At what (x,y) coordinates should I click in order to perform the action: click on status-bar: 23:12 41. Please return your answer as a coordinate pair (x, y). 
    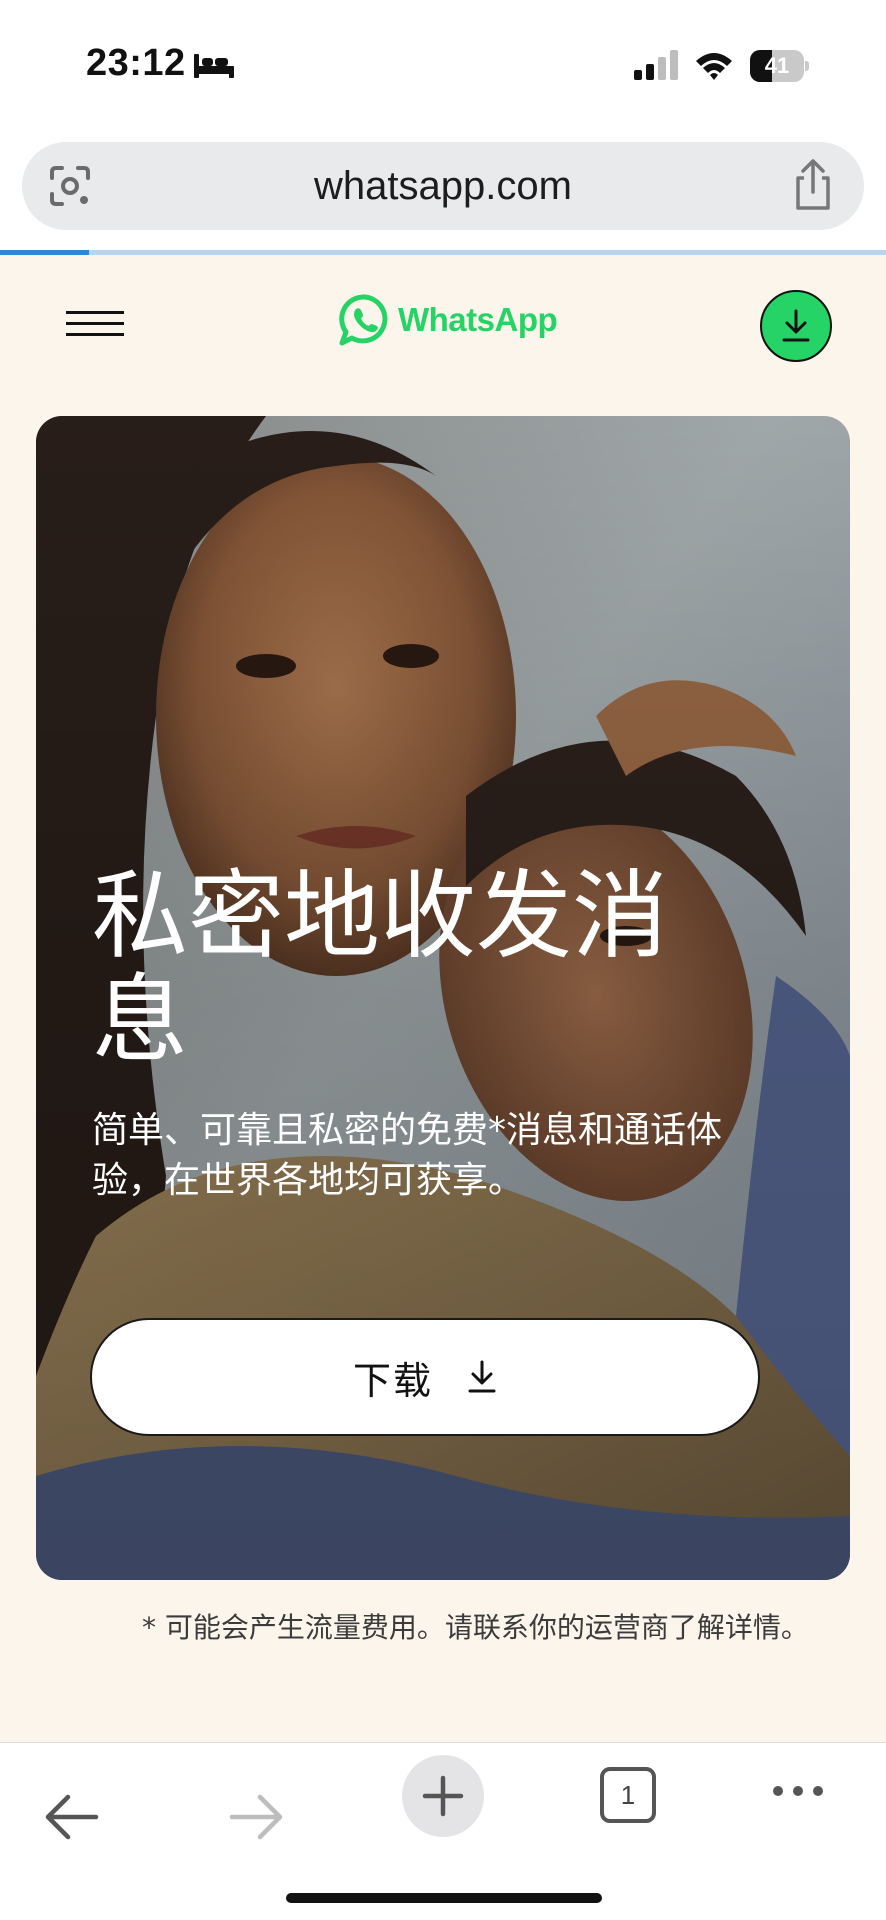
    Looking at the image, I should click on (443, 65).